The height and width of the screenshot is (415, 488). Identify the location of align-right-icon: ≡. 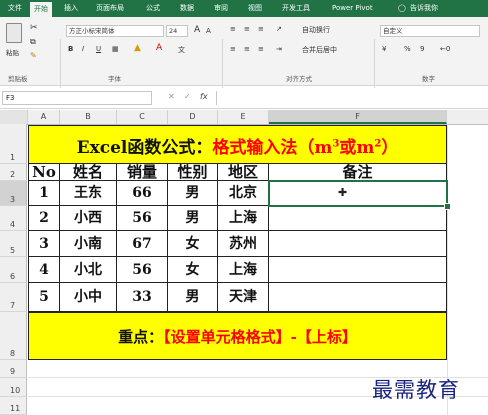
(261, 49).